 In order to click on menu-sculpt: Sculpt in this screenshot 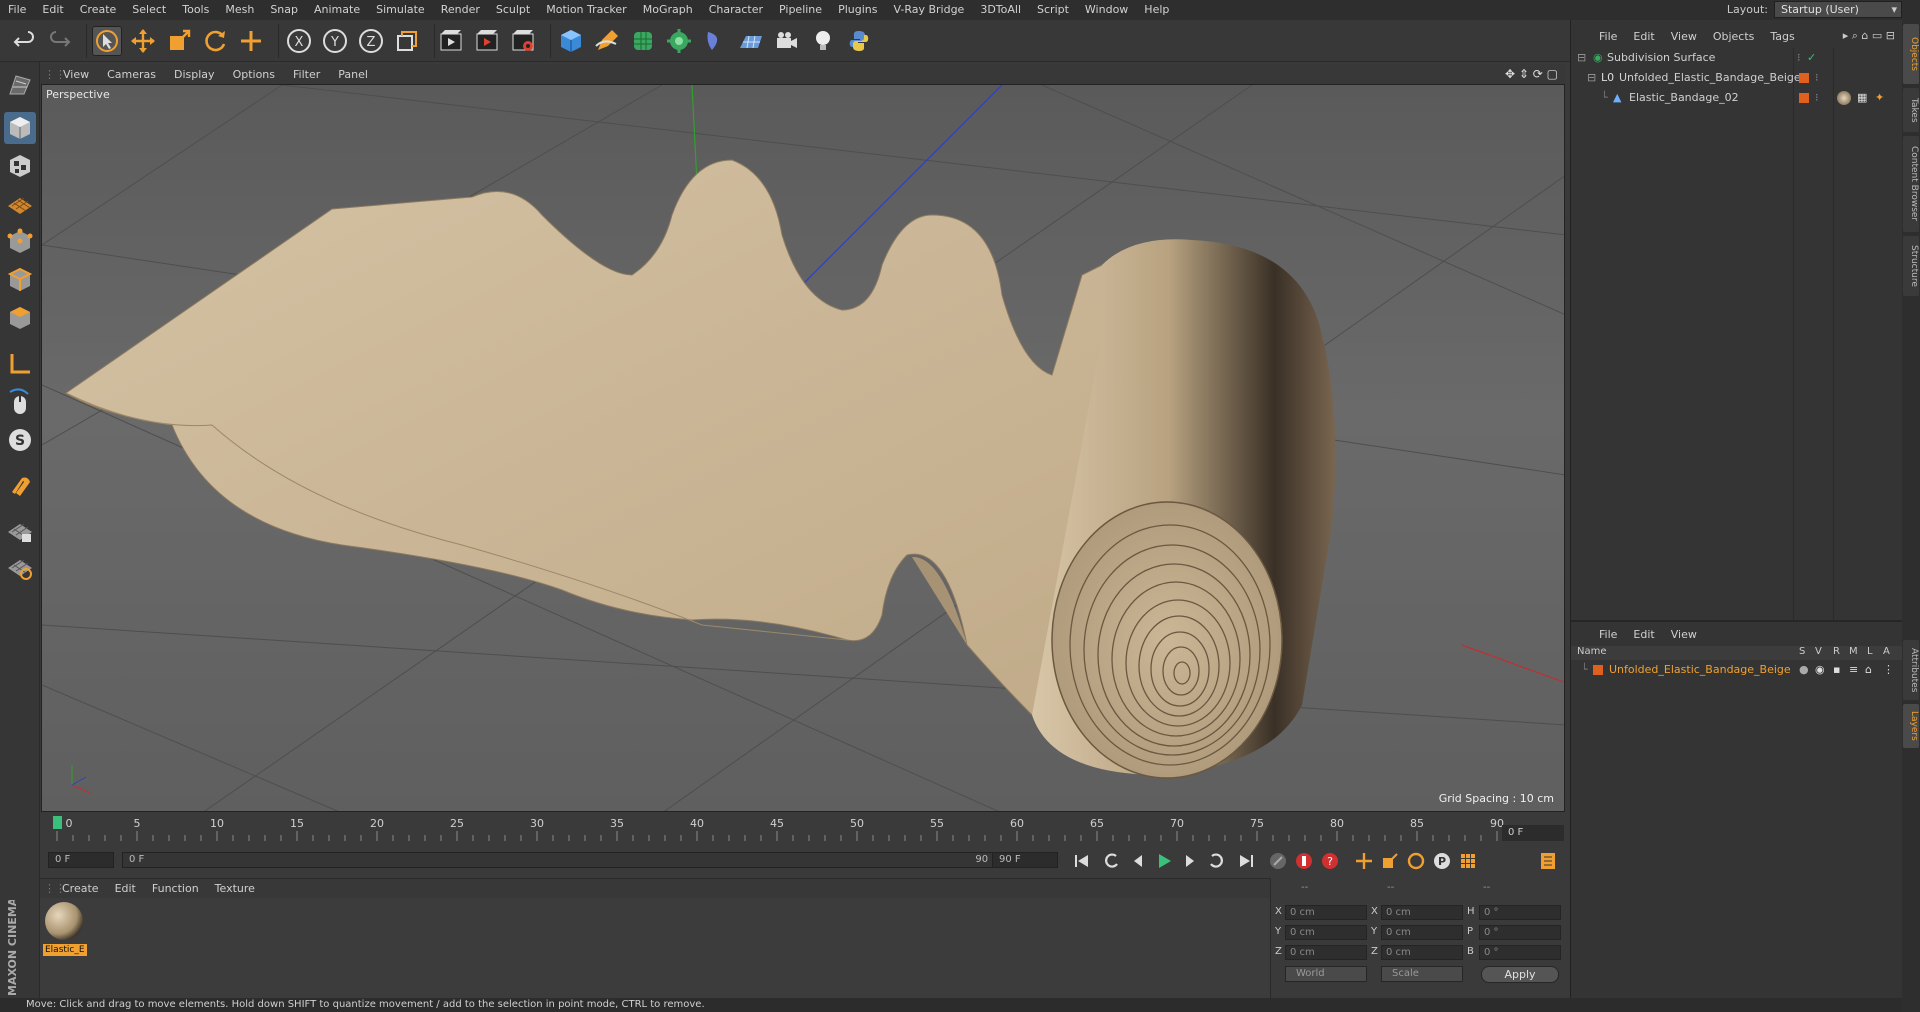, I will do `click(513, 10)`.